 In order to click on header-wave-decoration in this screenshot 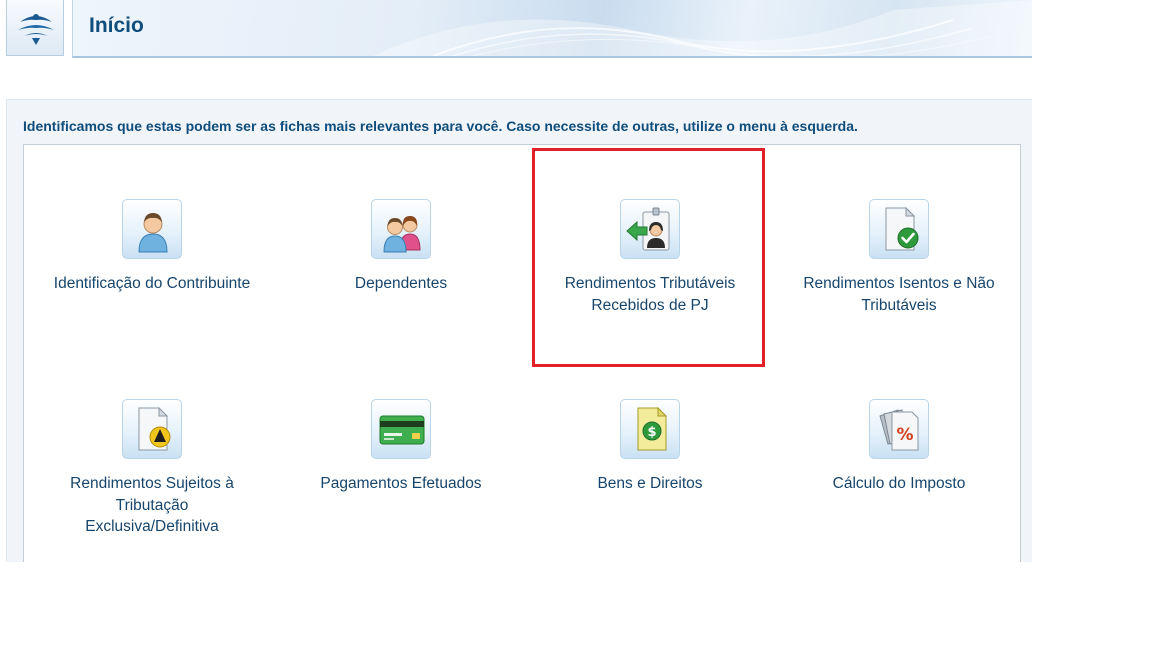, I will do `click(702, 28)`.